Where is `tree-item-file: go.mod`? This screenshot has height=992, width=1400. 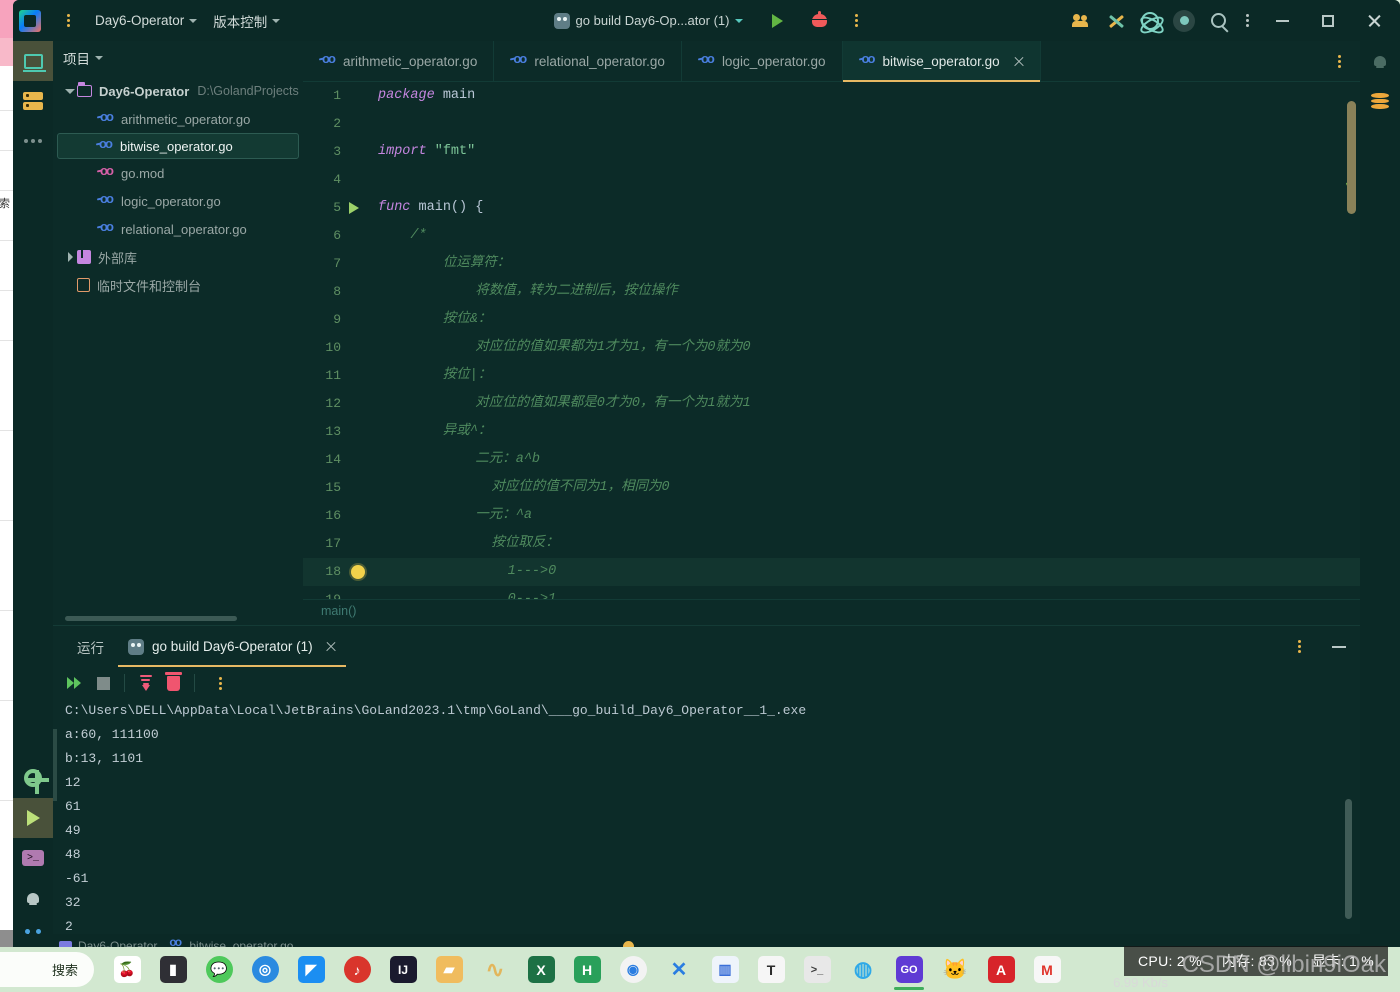 tree-item-file: go.mod is located at coordinates (178, 173).